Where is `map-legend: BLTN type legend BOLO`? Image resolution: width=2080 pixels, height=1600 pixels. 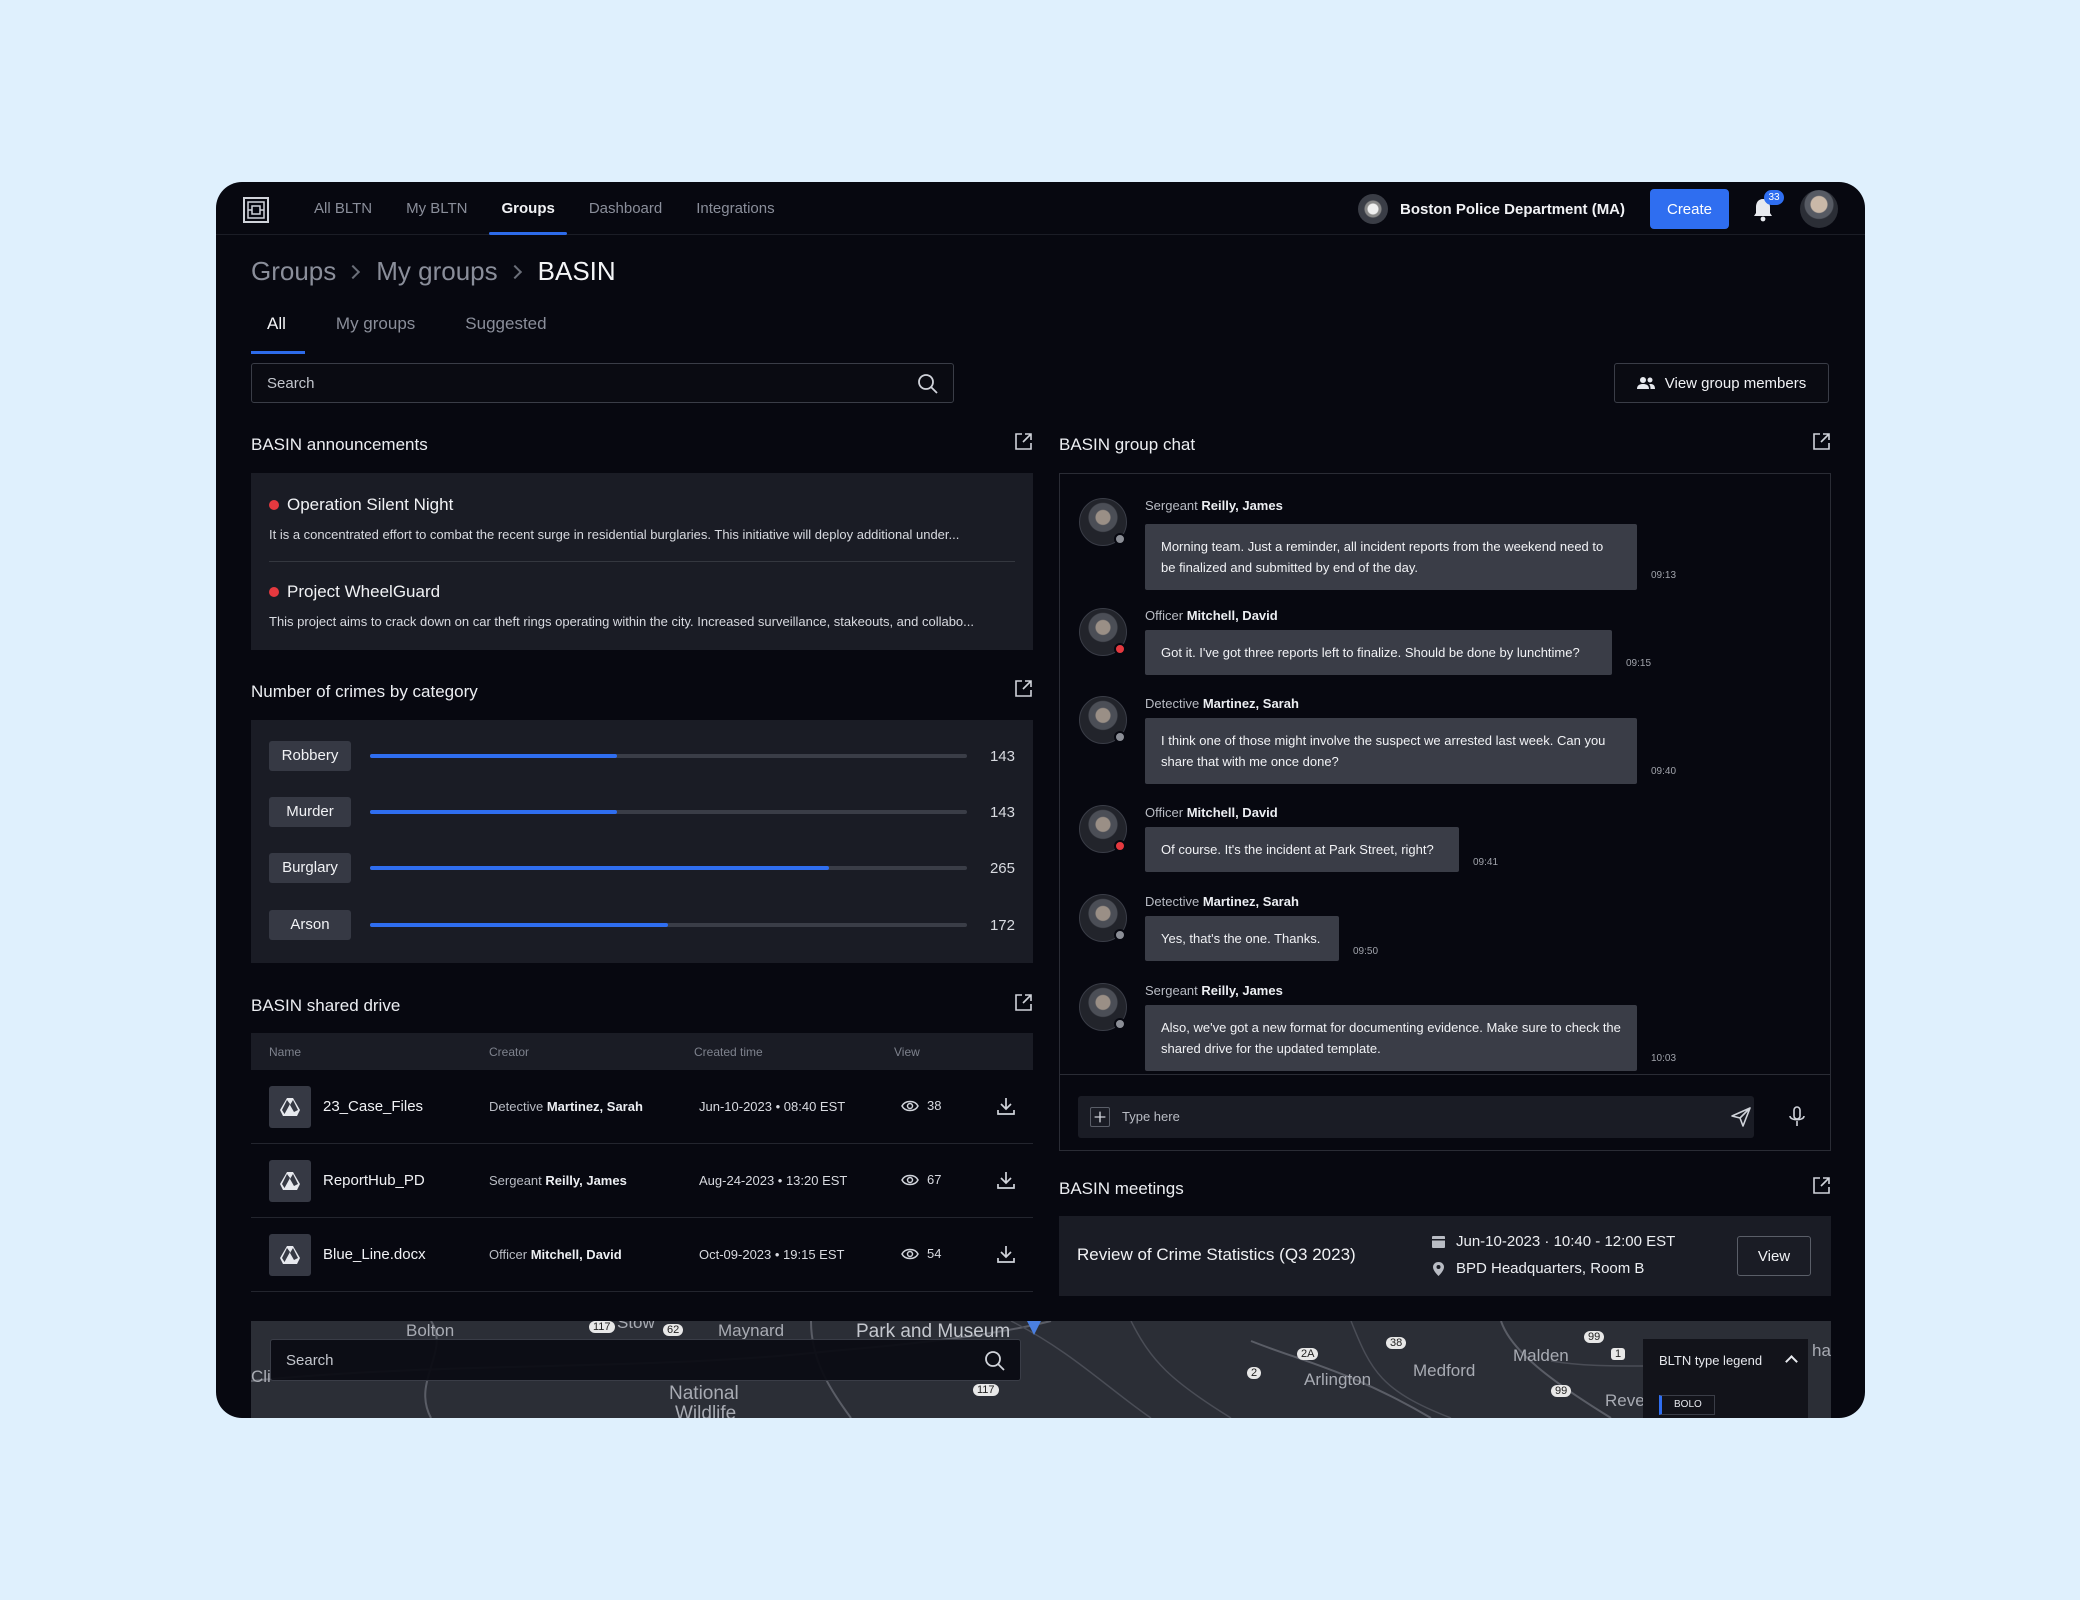
map-legend: BLTN type legend BOLO is located at coordinates (1725, 1378).